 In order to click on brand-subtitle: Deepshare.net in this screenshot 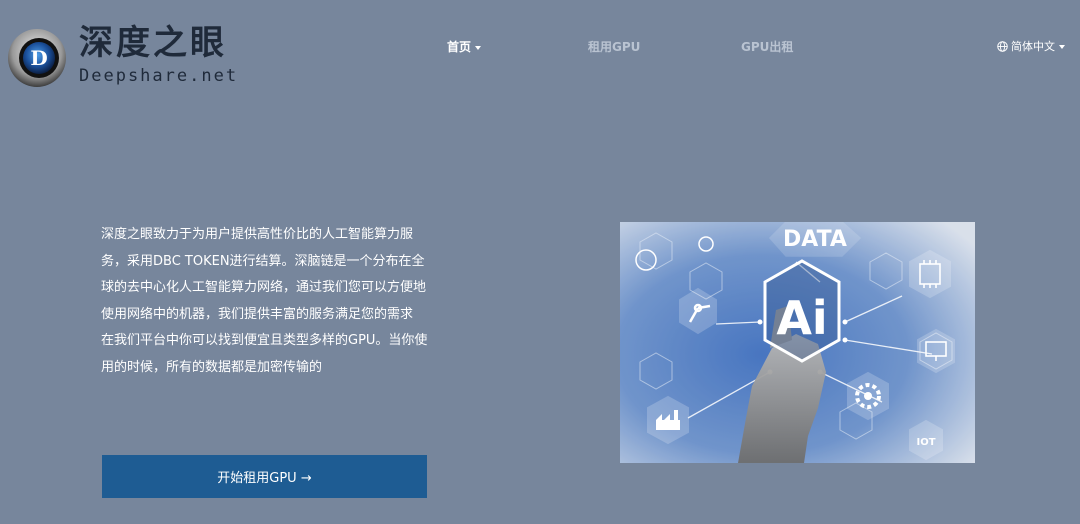, I will do `click(159, 76)`.